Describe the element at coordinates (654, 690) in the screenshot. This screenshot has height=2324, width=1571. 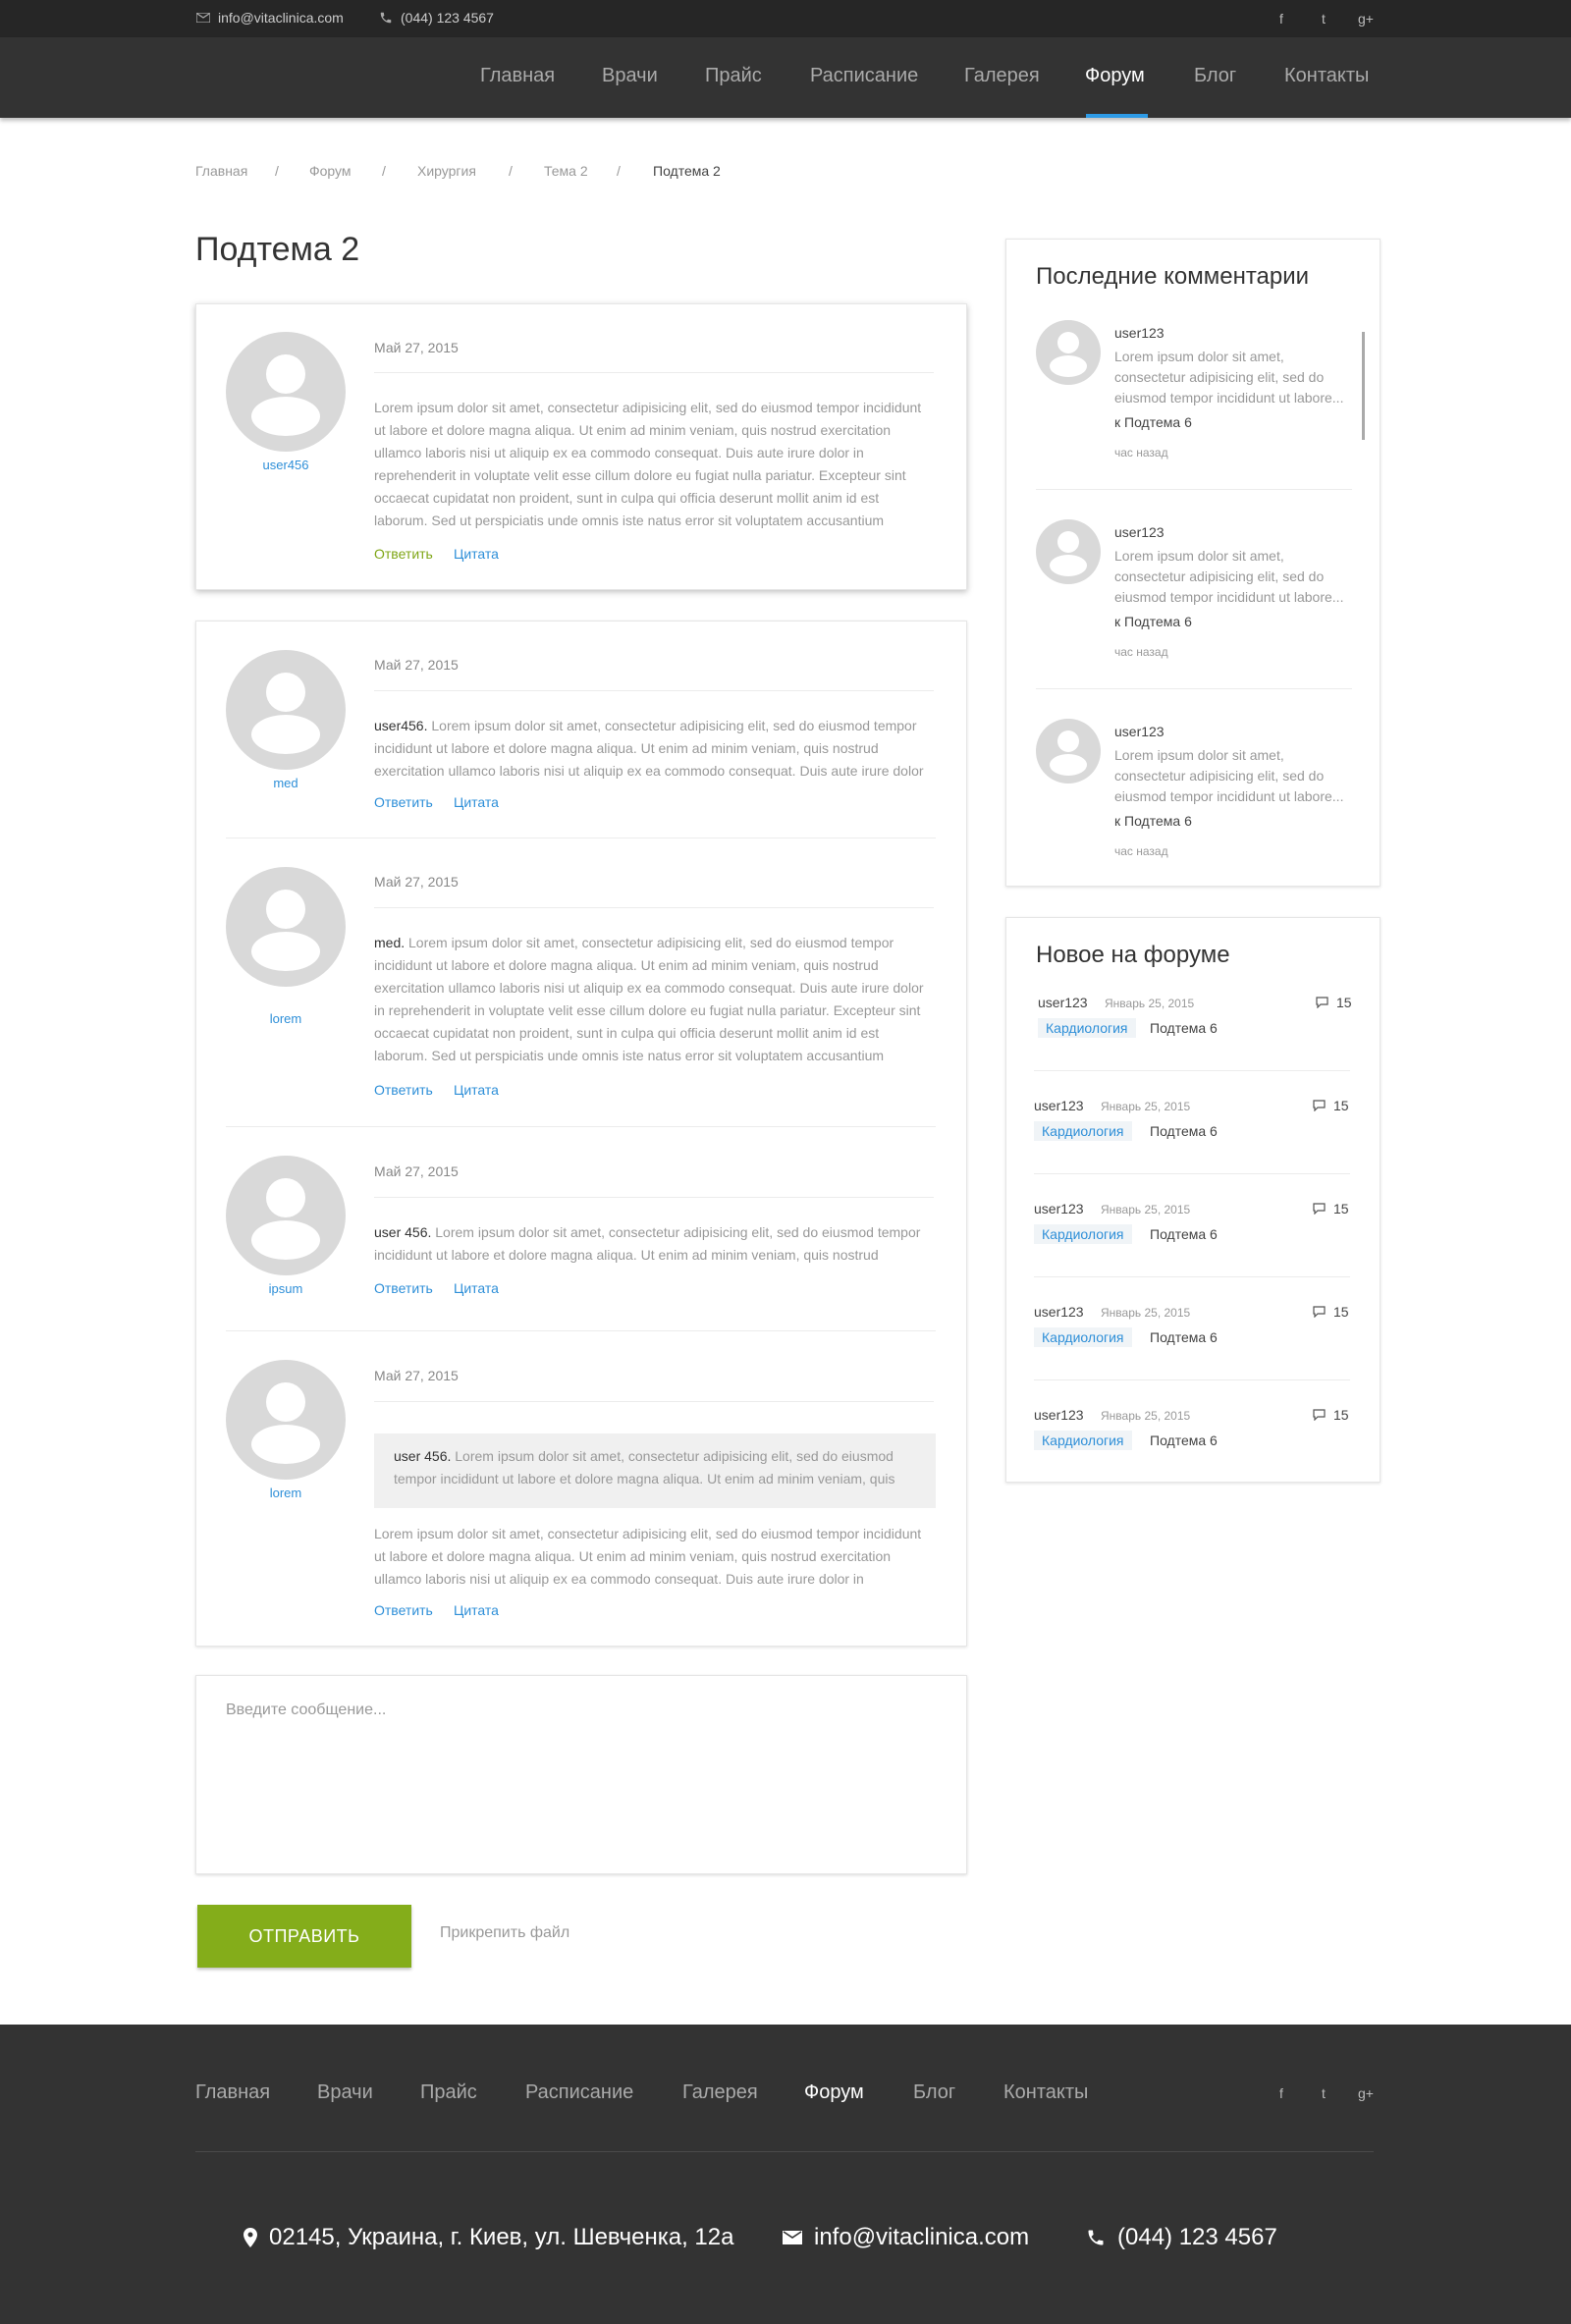
I see `post-divider` at that location.